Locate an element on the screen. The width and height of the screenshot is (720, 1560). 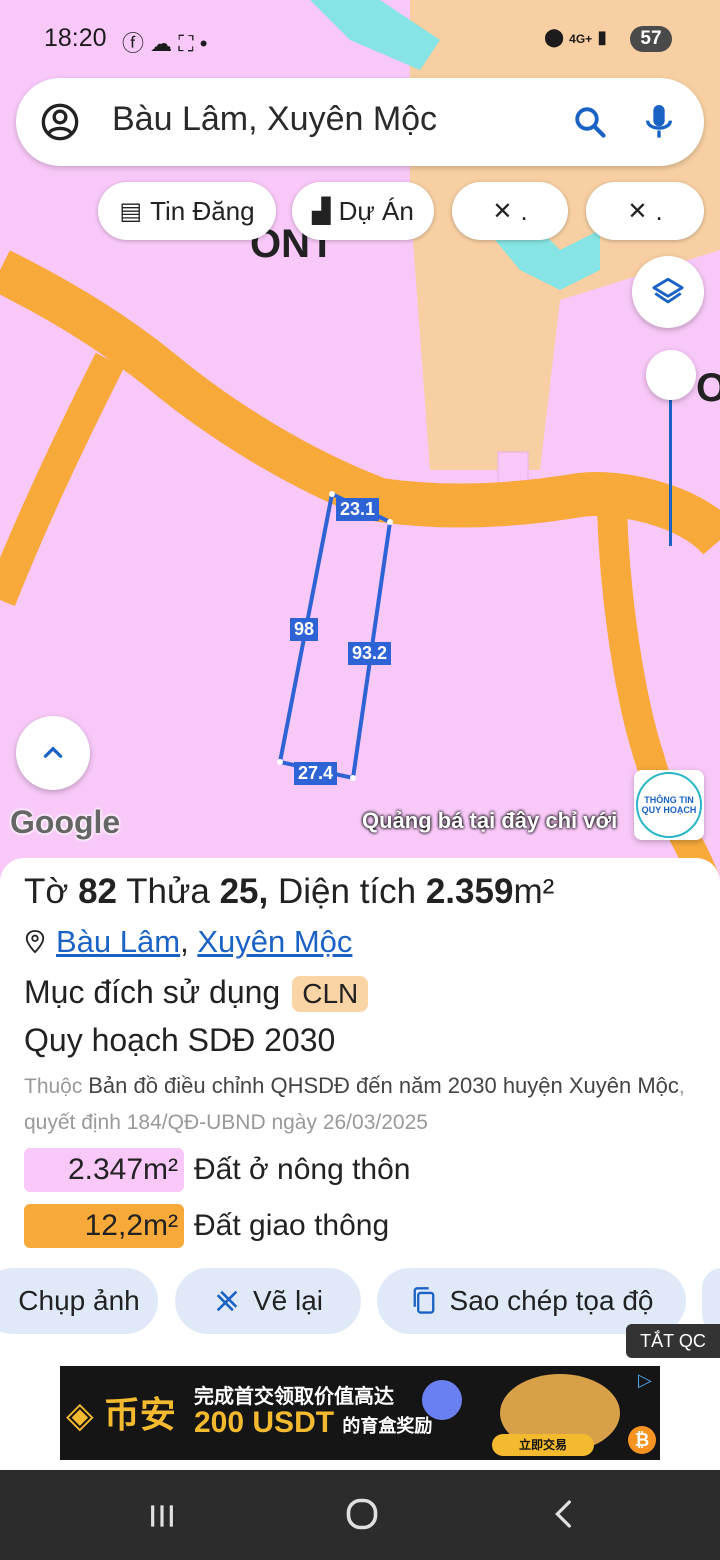
copy-icon is located at coordinates (423, 1300).